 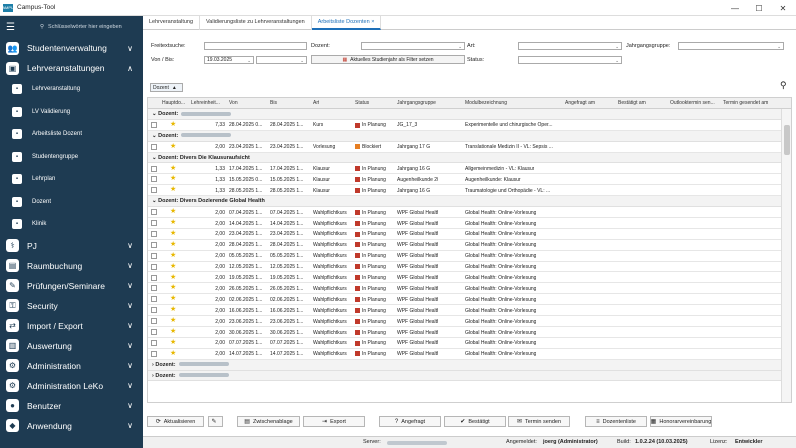 What do you see at coordinates (316, 103) in the screenshot?
I see `column-header: Art` at bounding box center [316, 103].